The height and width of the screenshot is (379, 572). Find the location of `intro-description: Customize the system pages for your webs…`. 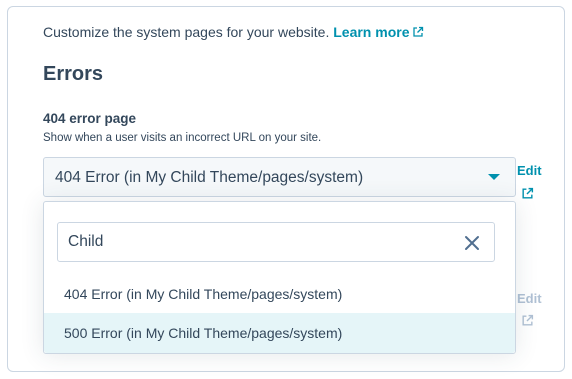

intro-description: Customize the system pages for your webs… is located at coordinates (186, 32).